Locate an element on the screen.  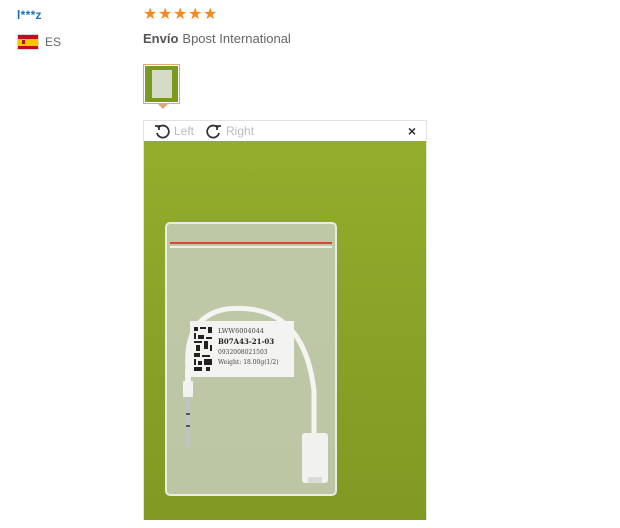
reviewer-country: ES is located at coordinates (39, 42).